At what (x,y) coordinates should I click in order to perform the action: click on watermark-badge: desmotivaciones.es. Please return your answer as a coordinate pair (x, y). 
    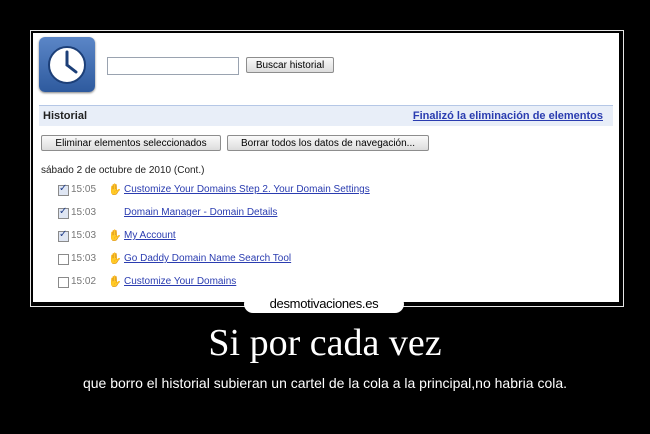
    Looking at the image, I should click on (324, 304).